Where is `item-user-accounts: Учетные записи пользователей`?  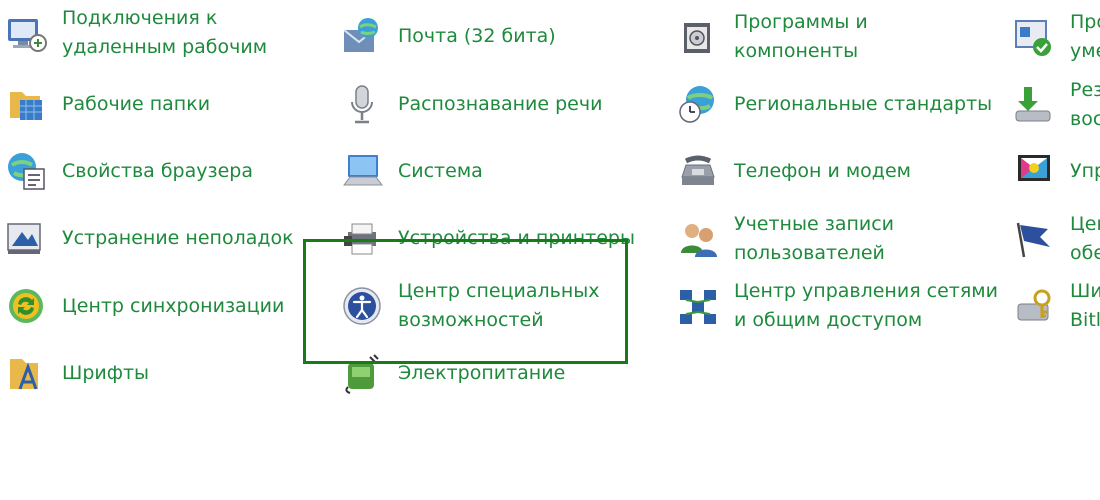 item-user-accounts: Учетные записи пользователей is located at coordinates (785, 239).